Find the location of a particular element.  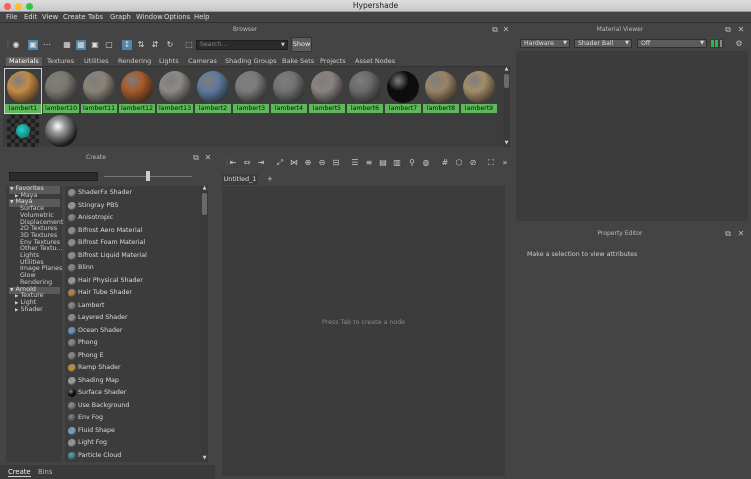

tab-utilities: Utilities is located at coordinates (96, 61).